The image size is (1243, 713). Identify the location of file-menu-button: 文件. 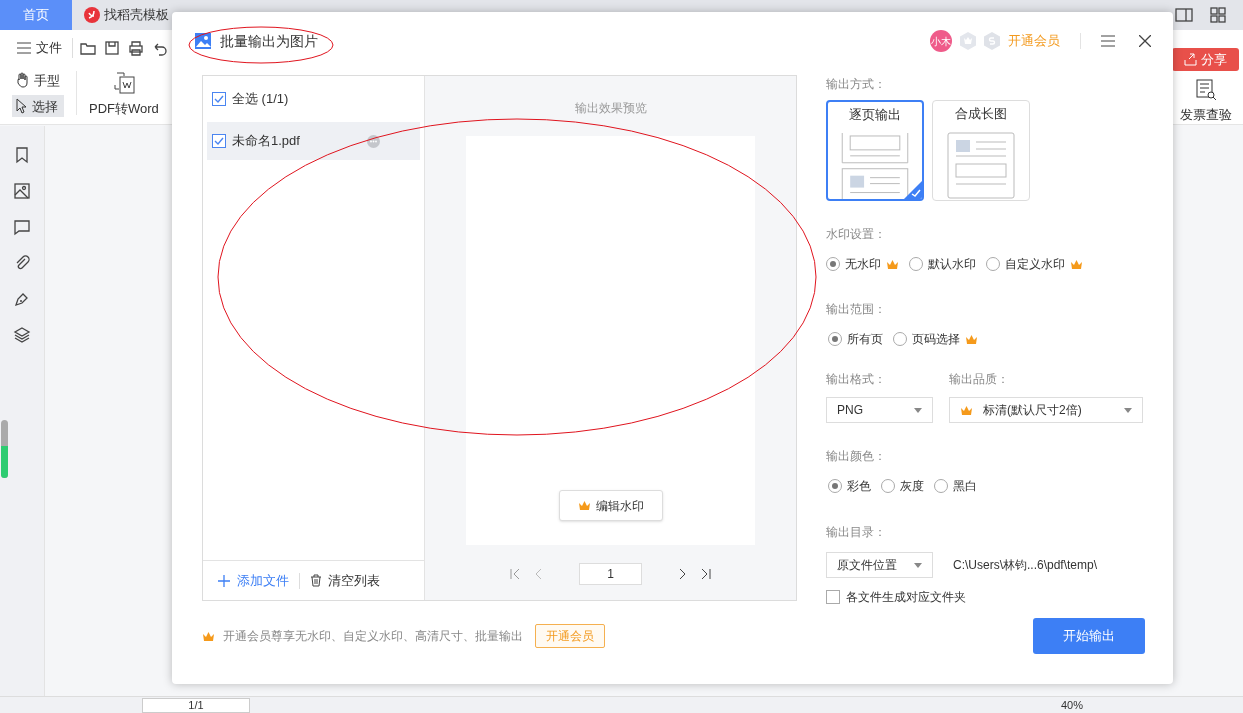
(39, 48).